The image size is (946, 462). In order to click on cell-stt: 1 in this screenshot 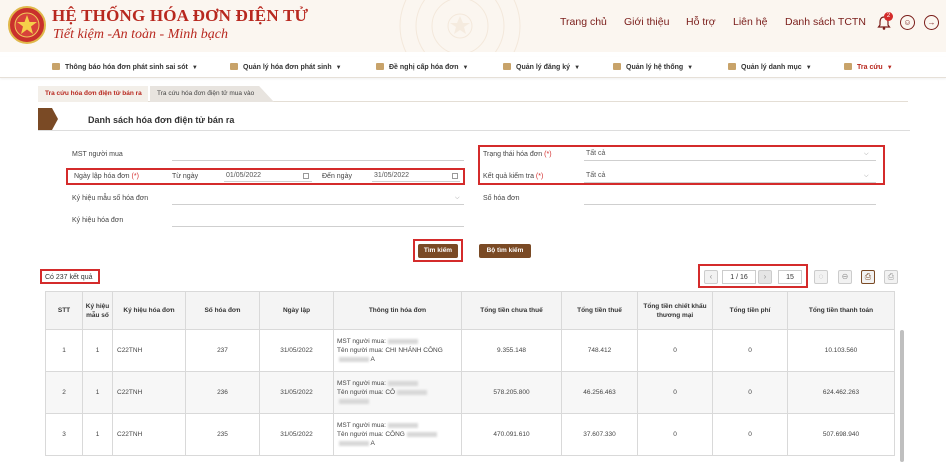, I will do `click(64, 350)`.